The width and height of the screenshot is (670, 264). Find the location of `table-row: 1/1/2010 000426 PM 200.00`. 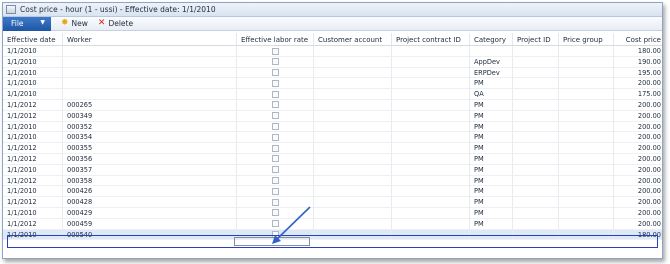

table-row: 1/1/2010 000426 PM 200.00 is located at coordinates (332, 192).